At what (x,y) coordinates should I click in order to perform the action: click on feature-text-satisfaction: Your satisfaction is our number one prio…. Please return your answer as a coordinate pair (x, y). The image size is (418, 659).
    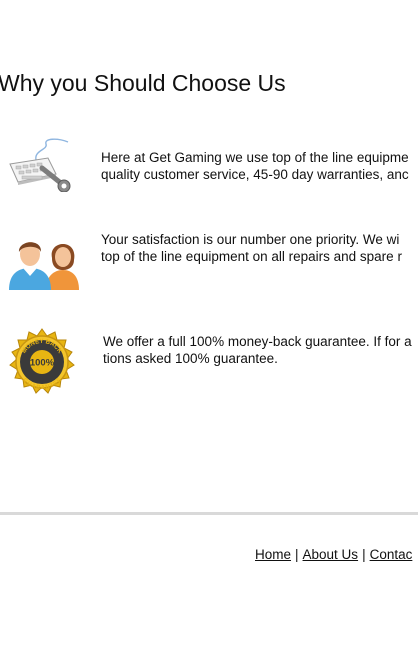
    Looking at the image, I should click on (251, 248).